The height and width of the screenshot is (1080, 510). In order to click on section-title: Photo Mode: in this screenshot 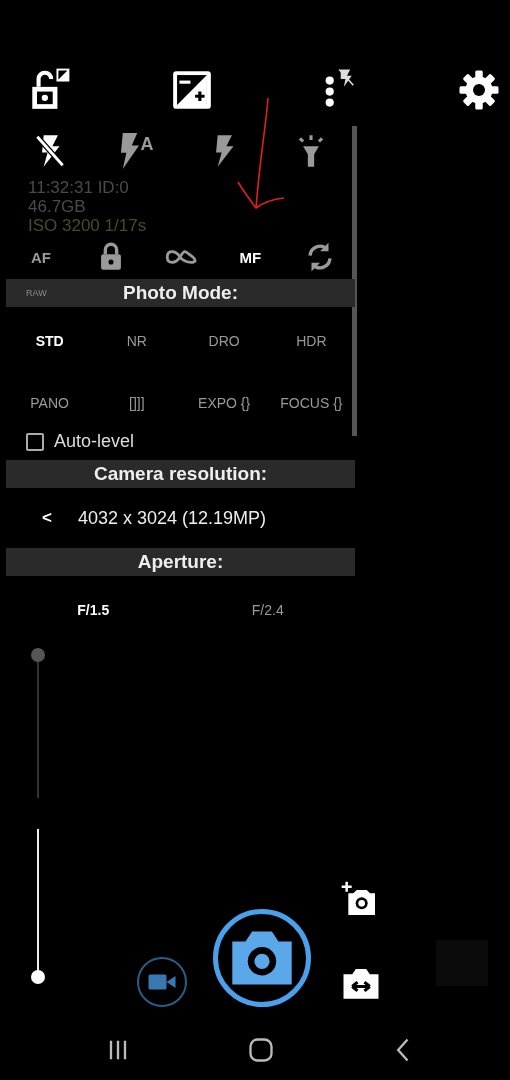, I will do `click(180, 293)`.